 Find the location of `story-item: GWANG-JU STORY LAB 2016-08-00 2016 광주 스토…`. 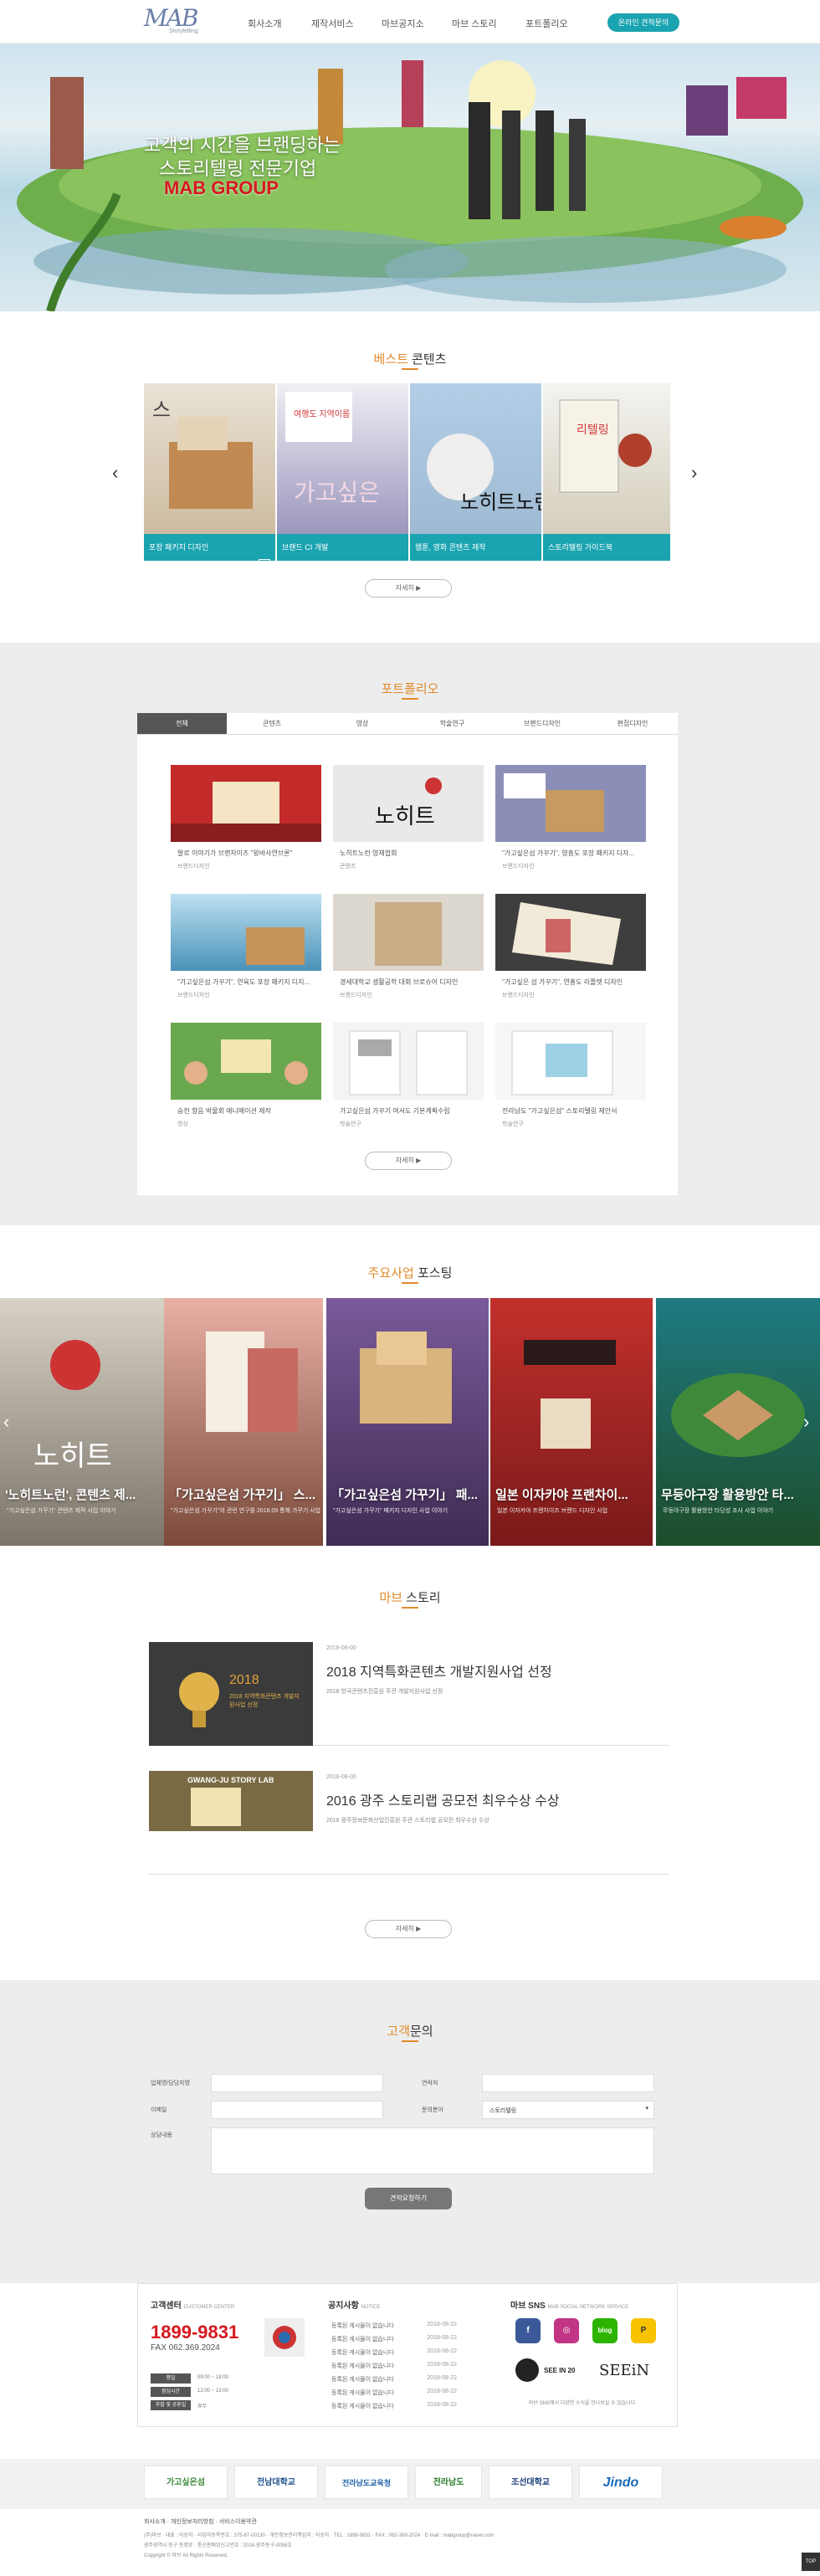

story-item: GWANG-JU STORY LAB 2016-08-00 2016 광주 스토… is located at coordinates (409, 1820).